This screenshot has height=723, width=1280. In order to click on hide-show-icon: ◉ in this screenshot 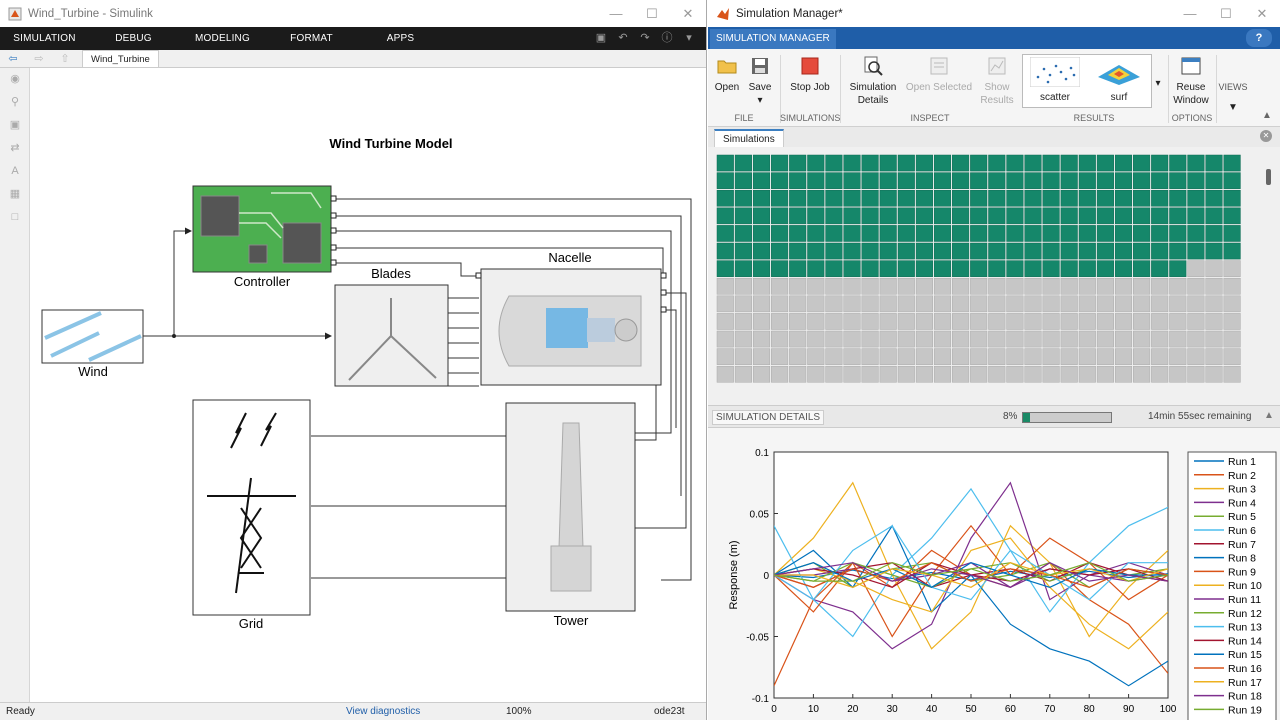, I will do `click(15, 79)`.